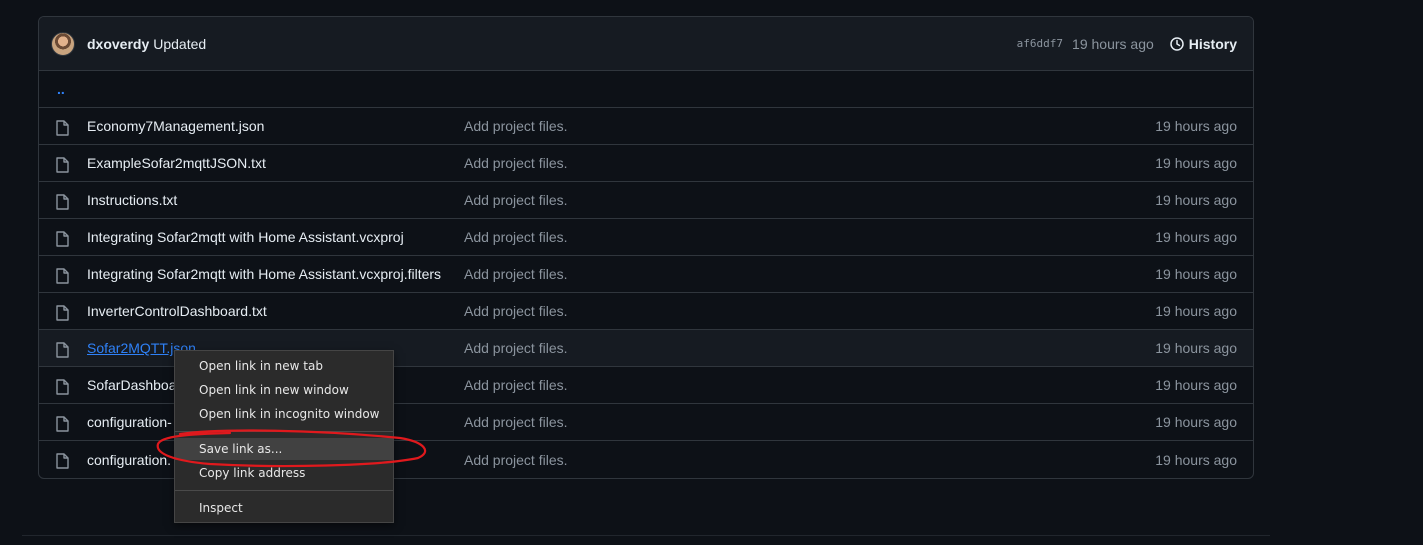 This screenshot has height=545, width=1423. Describe the element at coordinates (1040, 43) in the screenshot. I see `commit-sha: af6ddf7` at that location.